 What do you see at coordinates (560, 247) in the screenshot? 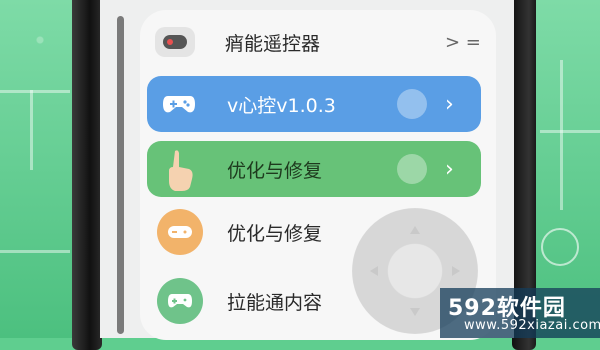
I see `shield-icon` at bounding box center [560, 247].